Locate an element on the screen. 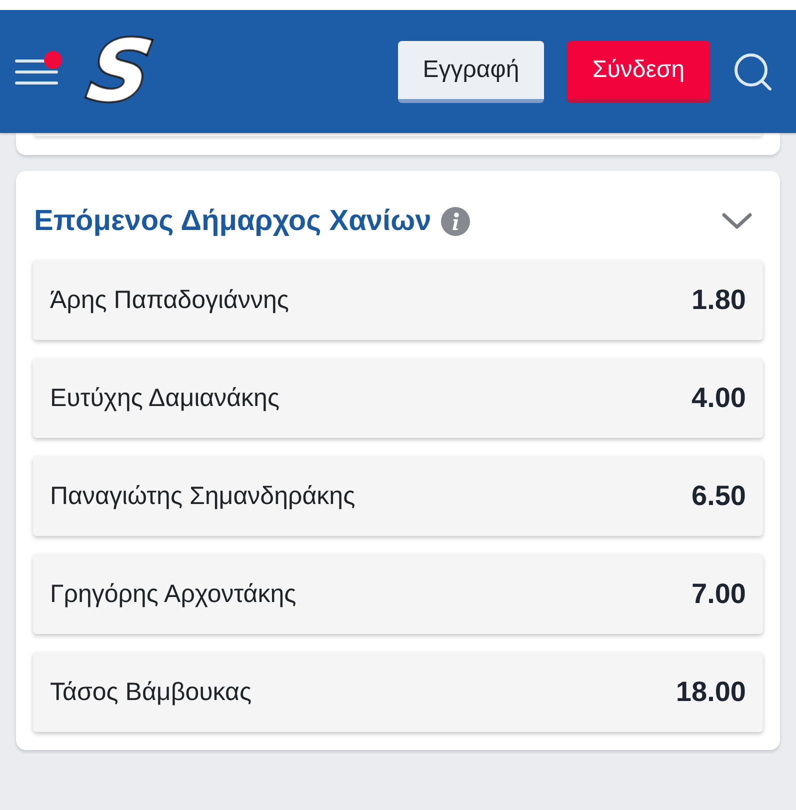  login-button: Σύνδεση is located at coordinates (638, 71).